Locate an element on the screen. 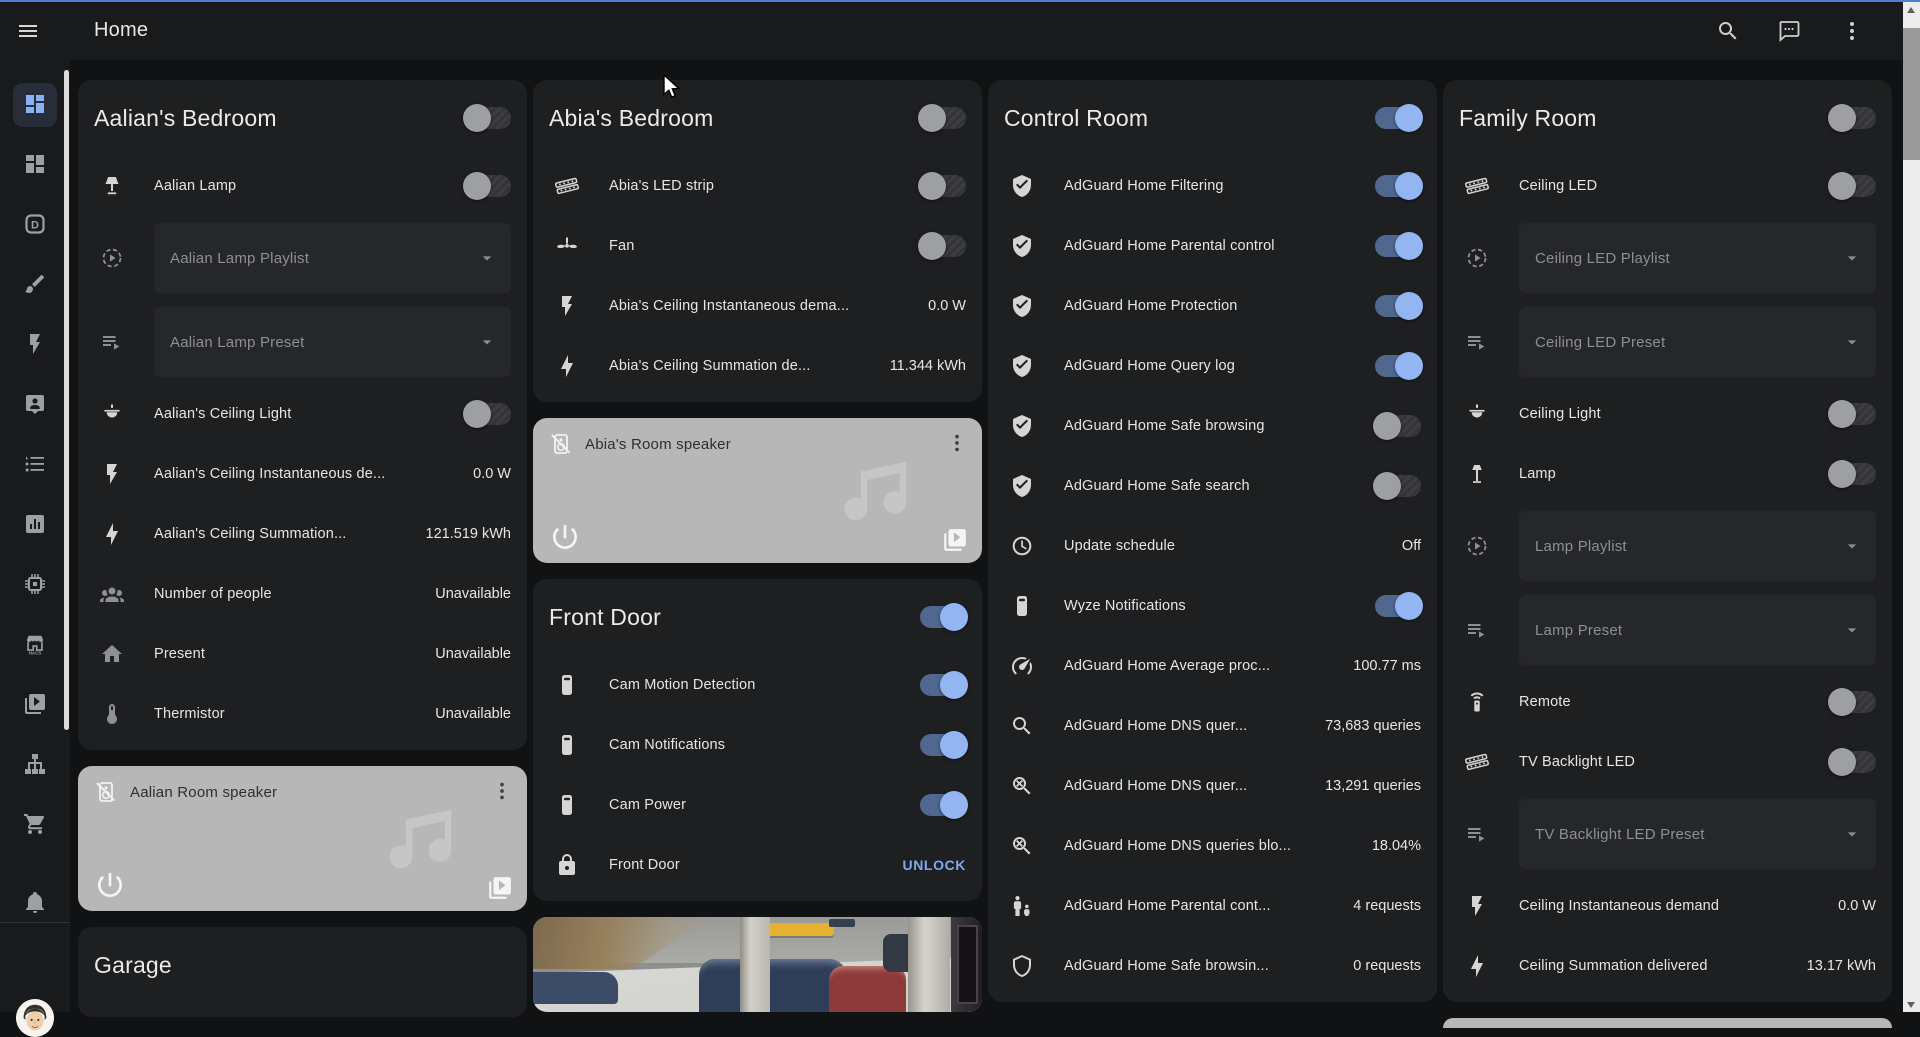 The height and width of the screenshot is (1037, 1920). sidebar-item-shopping-cart is located at coordinates (35, 825).